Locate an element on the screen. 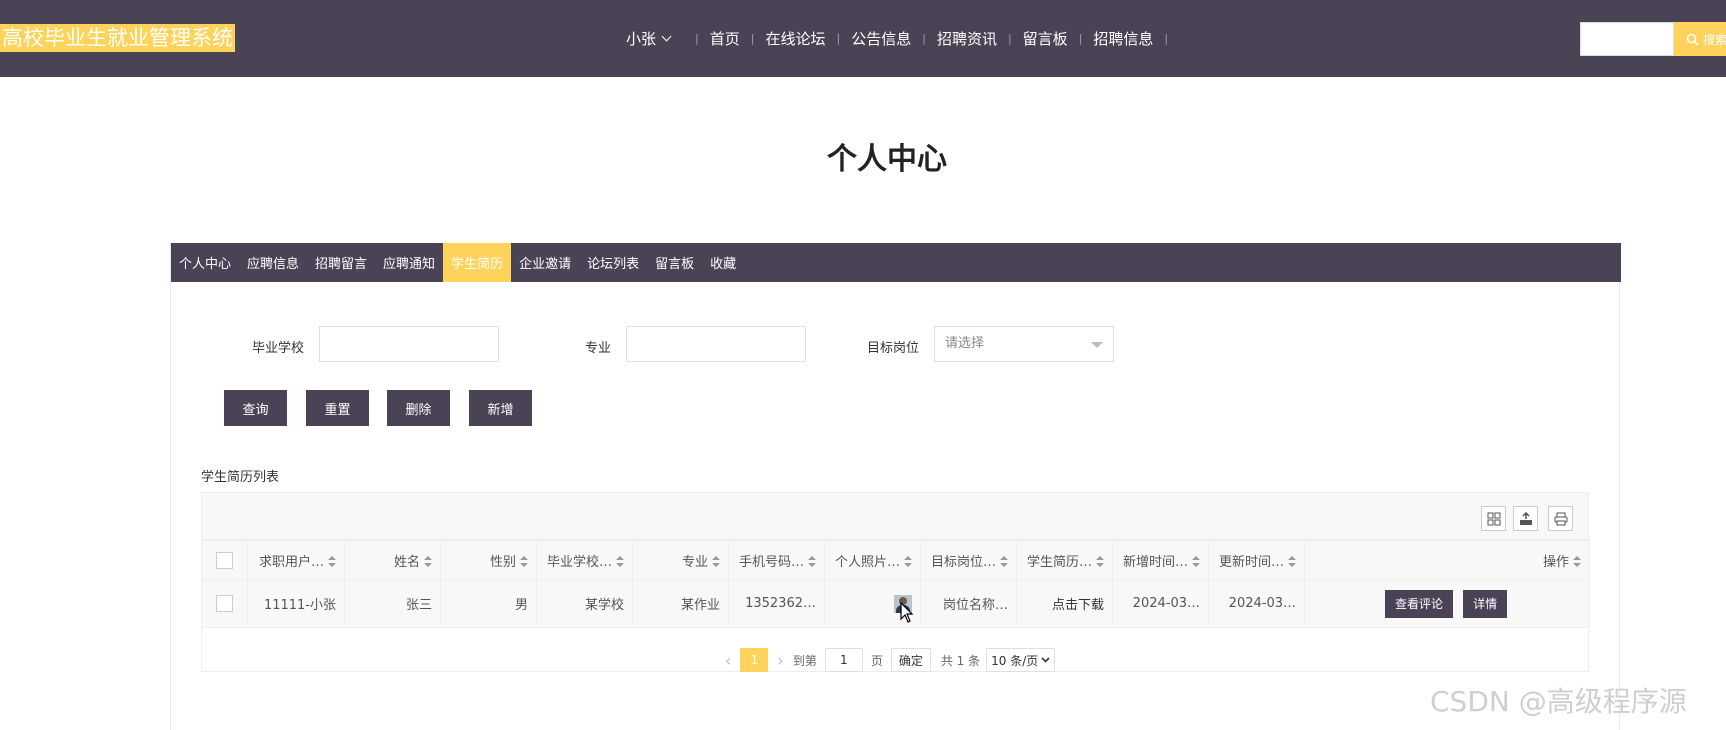 Image resolution: width=1726 pixels, height=730 pixels. position-label: 目标岗位 is located at coordinates (893, 348).